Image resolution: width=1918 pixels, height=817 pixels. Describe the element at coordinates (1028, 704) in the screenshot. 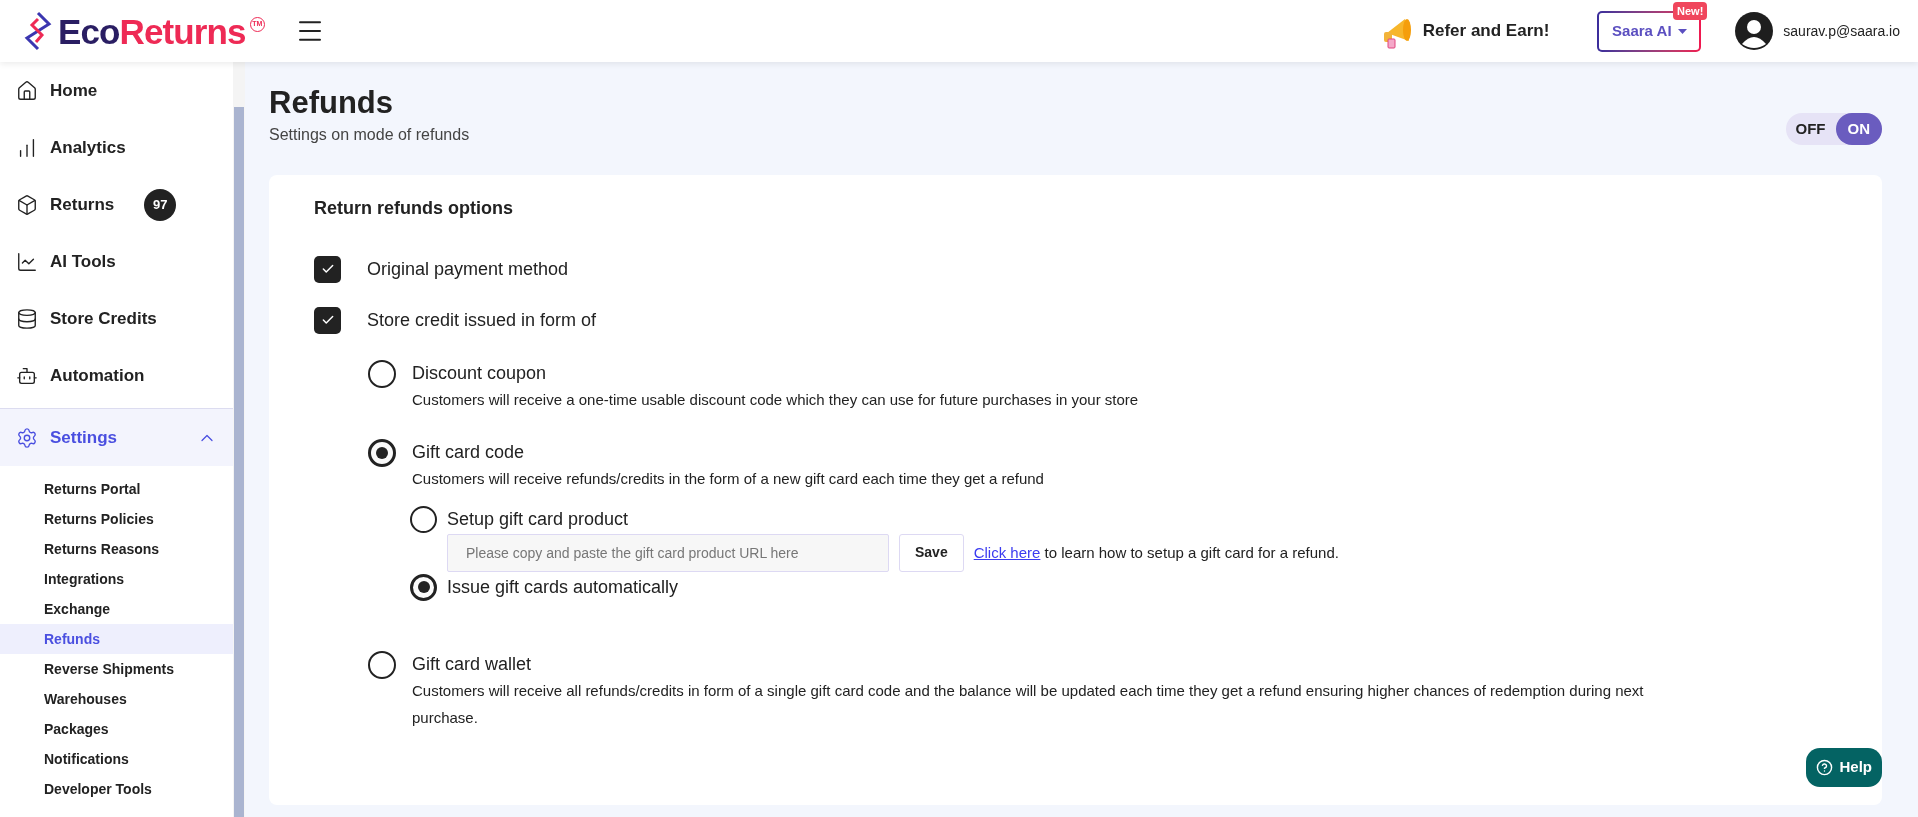

I see `option-description: Customers will receive all refunds/credits in form of a single gift card code and the balance will be updated each time they get a refund ensuring higher chances of redemption during next purchase.` at that location.